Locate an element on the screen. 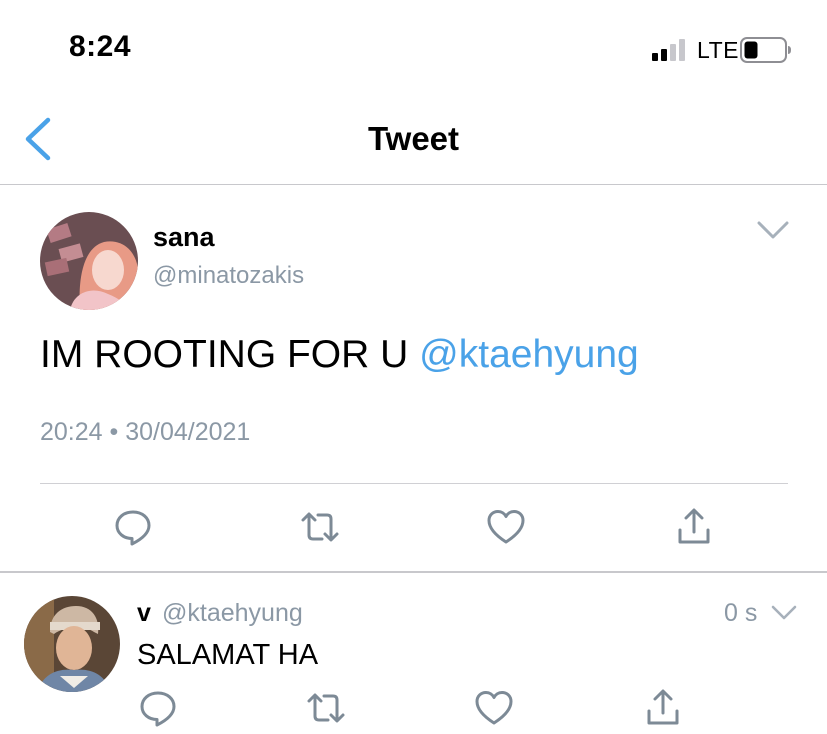  reply-text: SALAMAT HA is located at coordinates (228, 655).